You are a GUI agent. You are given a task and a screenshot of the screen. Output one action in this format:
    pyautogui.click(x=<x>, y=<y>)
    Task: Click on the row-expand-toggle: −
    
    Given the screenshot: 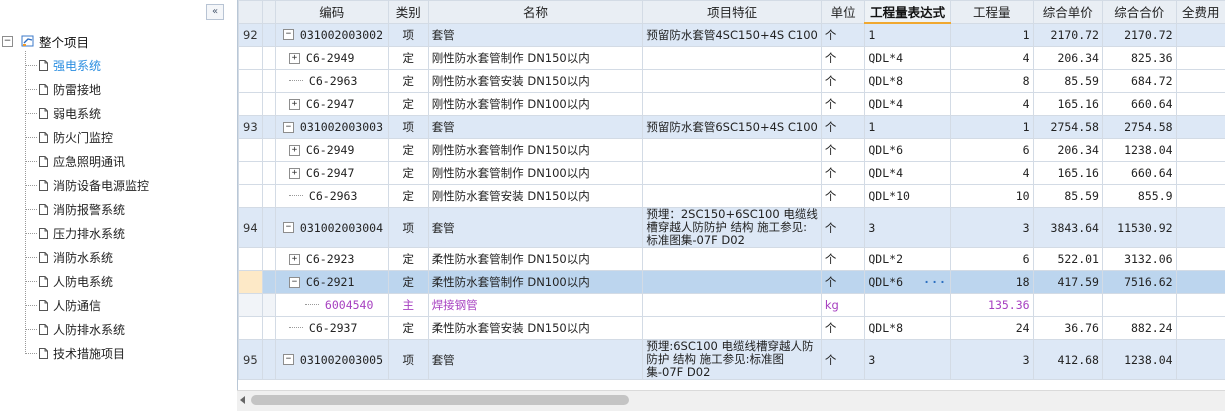 What is the action you would take?
    pyautogui.click(x=288, y=34)
    